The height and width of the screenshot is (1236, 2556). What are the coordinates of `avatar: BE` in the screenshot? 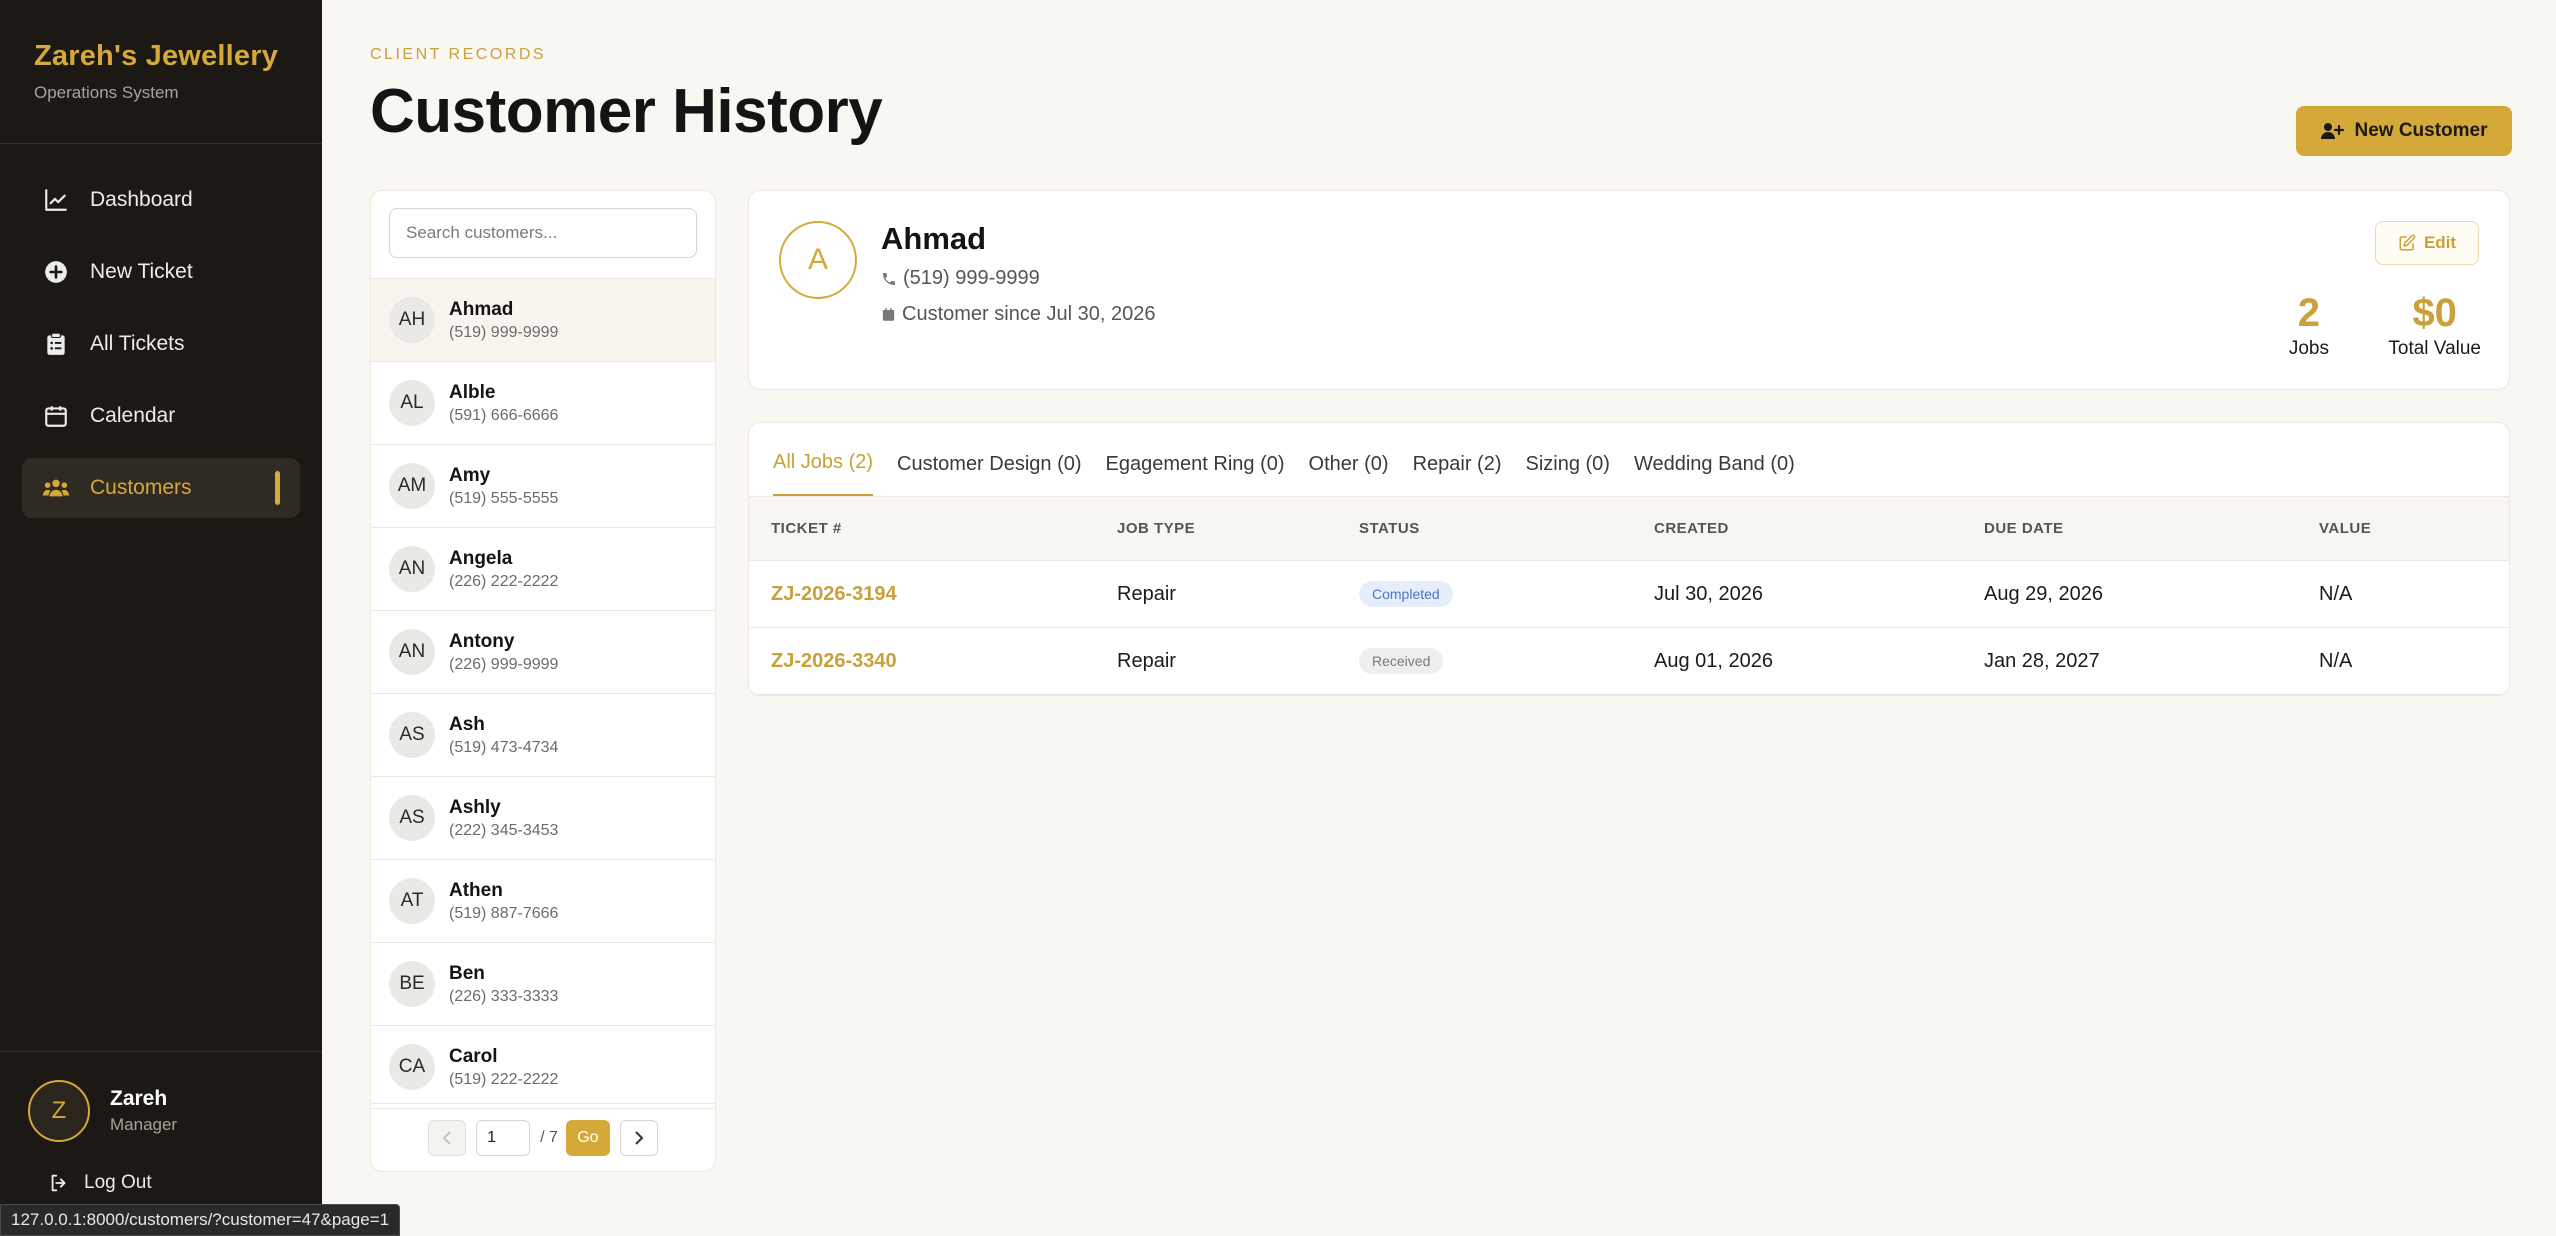 It's located at (412, 984).